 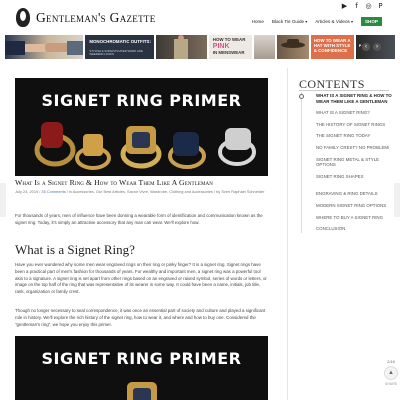 I want to click on section-heading: What is a Signet Ring?, so click(x=75, y=249).